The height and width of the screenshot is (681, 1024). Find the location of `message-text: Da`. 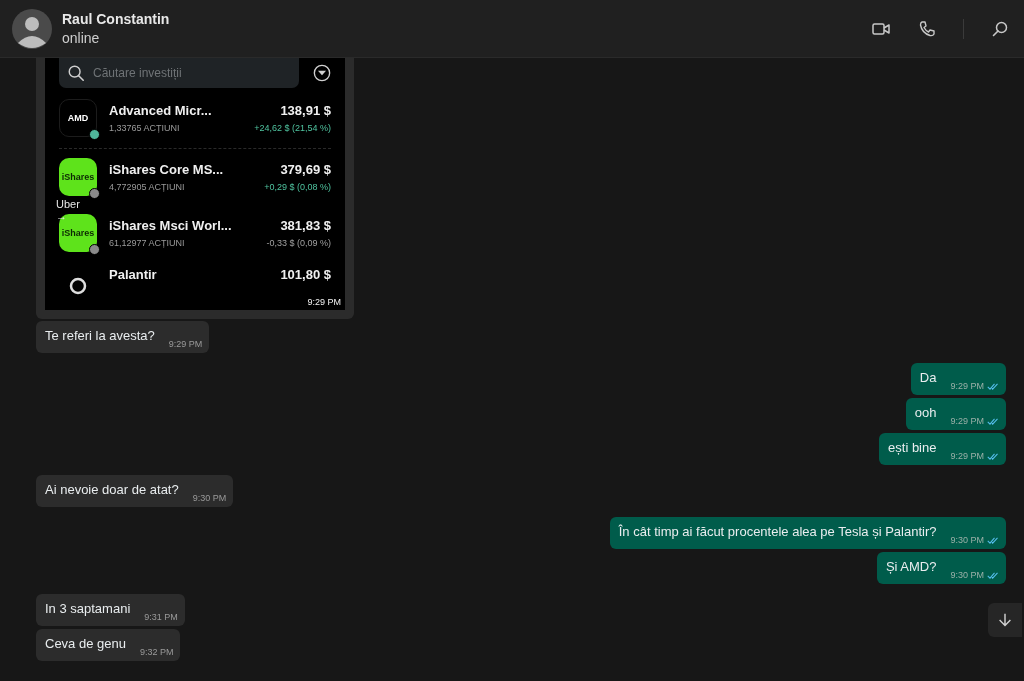

message-text: Da is located at coordinates (928, 378).